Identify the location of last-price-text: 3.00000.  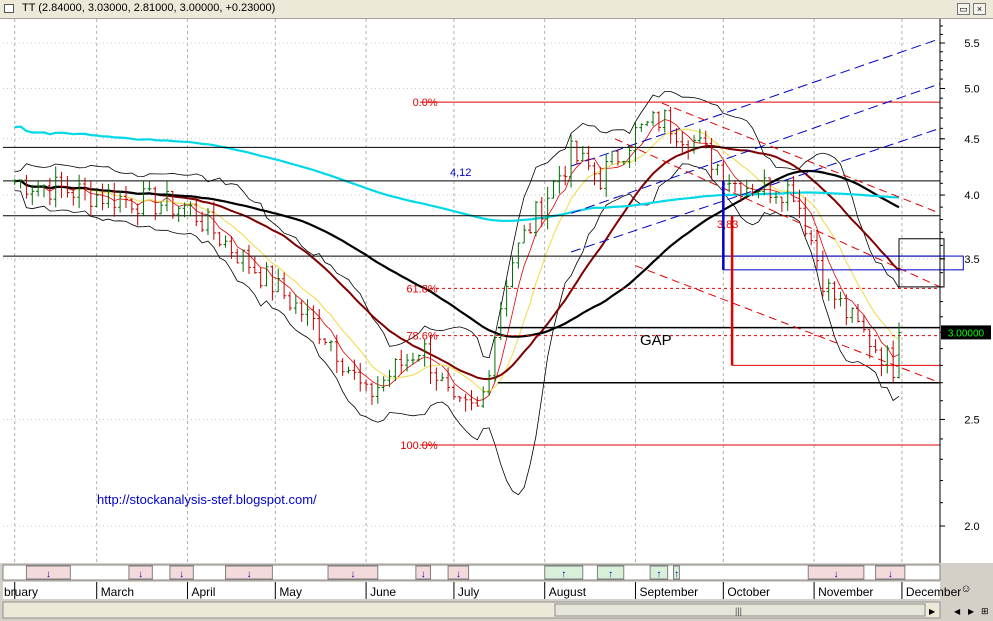
(966, 333).